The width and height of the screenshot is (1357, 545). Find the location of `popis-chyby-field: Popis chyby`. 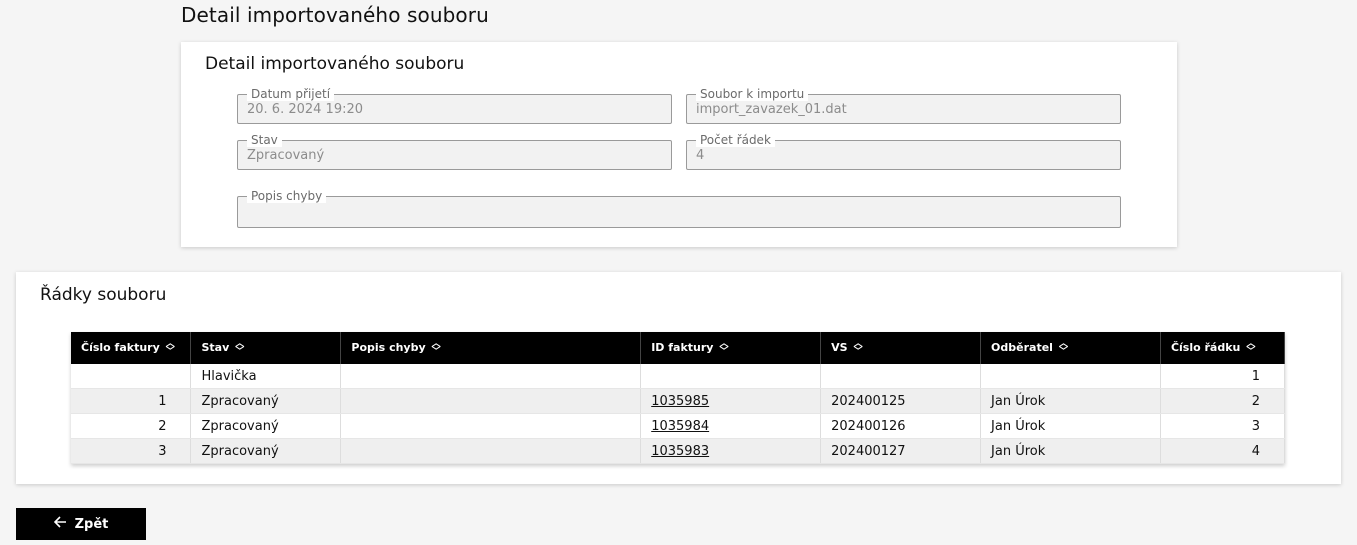

popis-chyby-field: Popis chyby is located at coordinates (679, 208).